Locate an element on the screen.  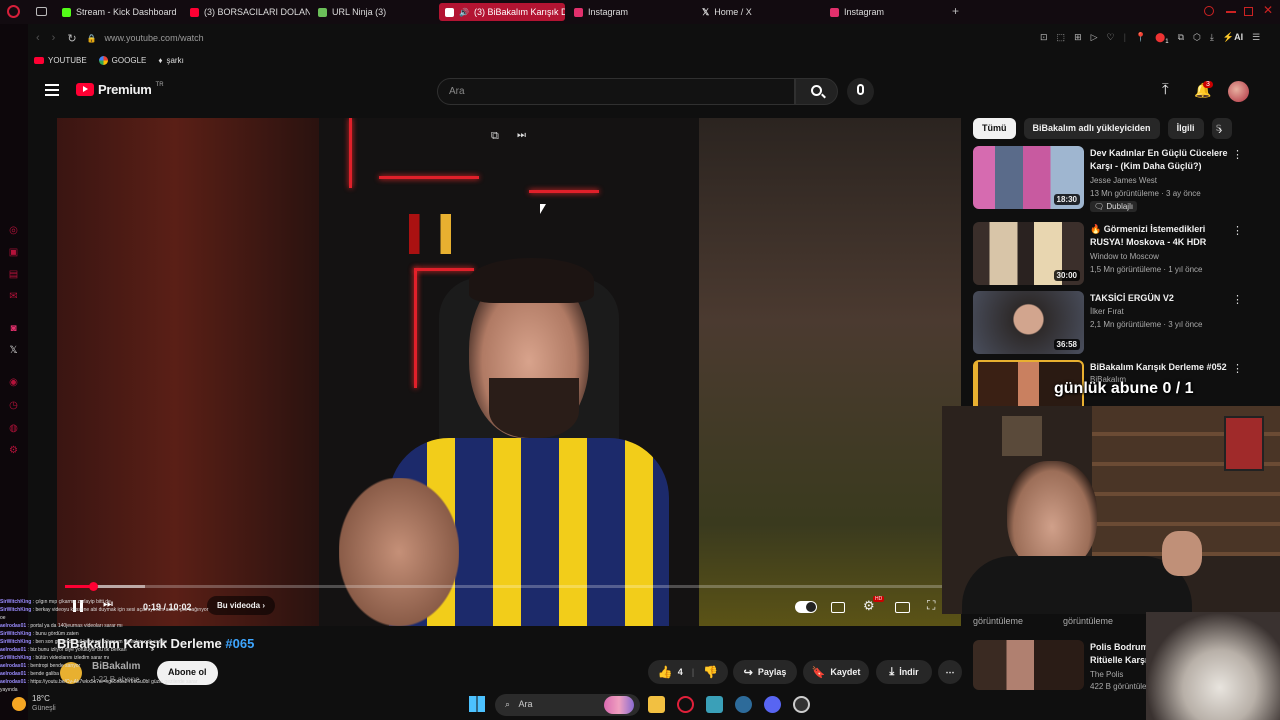
player-icon: ◉ is located at coordinates (13, 382).